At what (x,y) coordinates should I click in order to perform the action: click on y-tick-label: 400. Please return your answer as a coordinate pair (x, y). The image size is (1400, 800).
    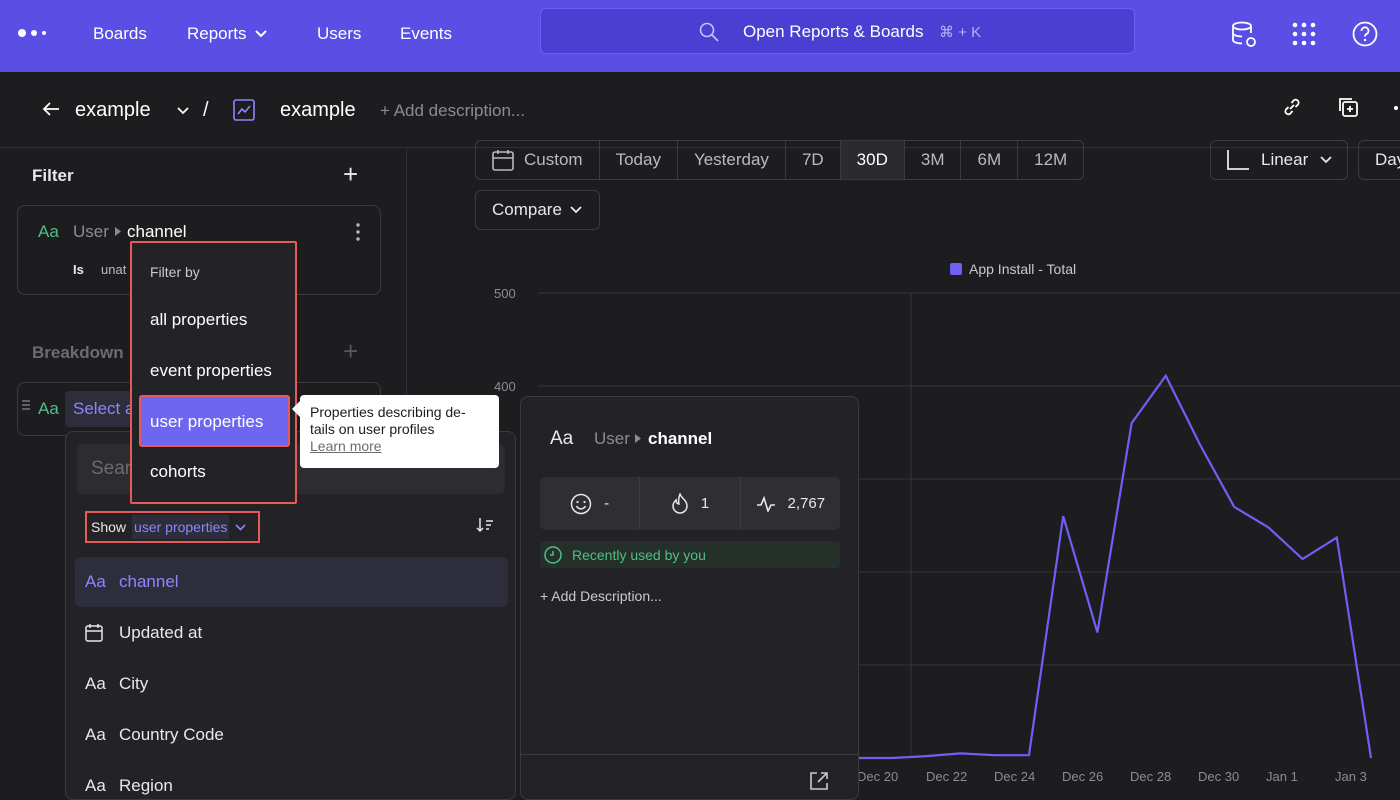
    Looking at the image, I should click on (505, 386).